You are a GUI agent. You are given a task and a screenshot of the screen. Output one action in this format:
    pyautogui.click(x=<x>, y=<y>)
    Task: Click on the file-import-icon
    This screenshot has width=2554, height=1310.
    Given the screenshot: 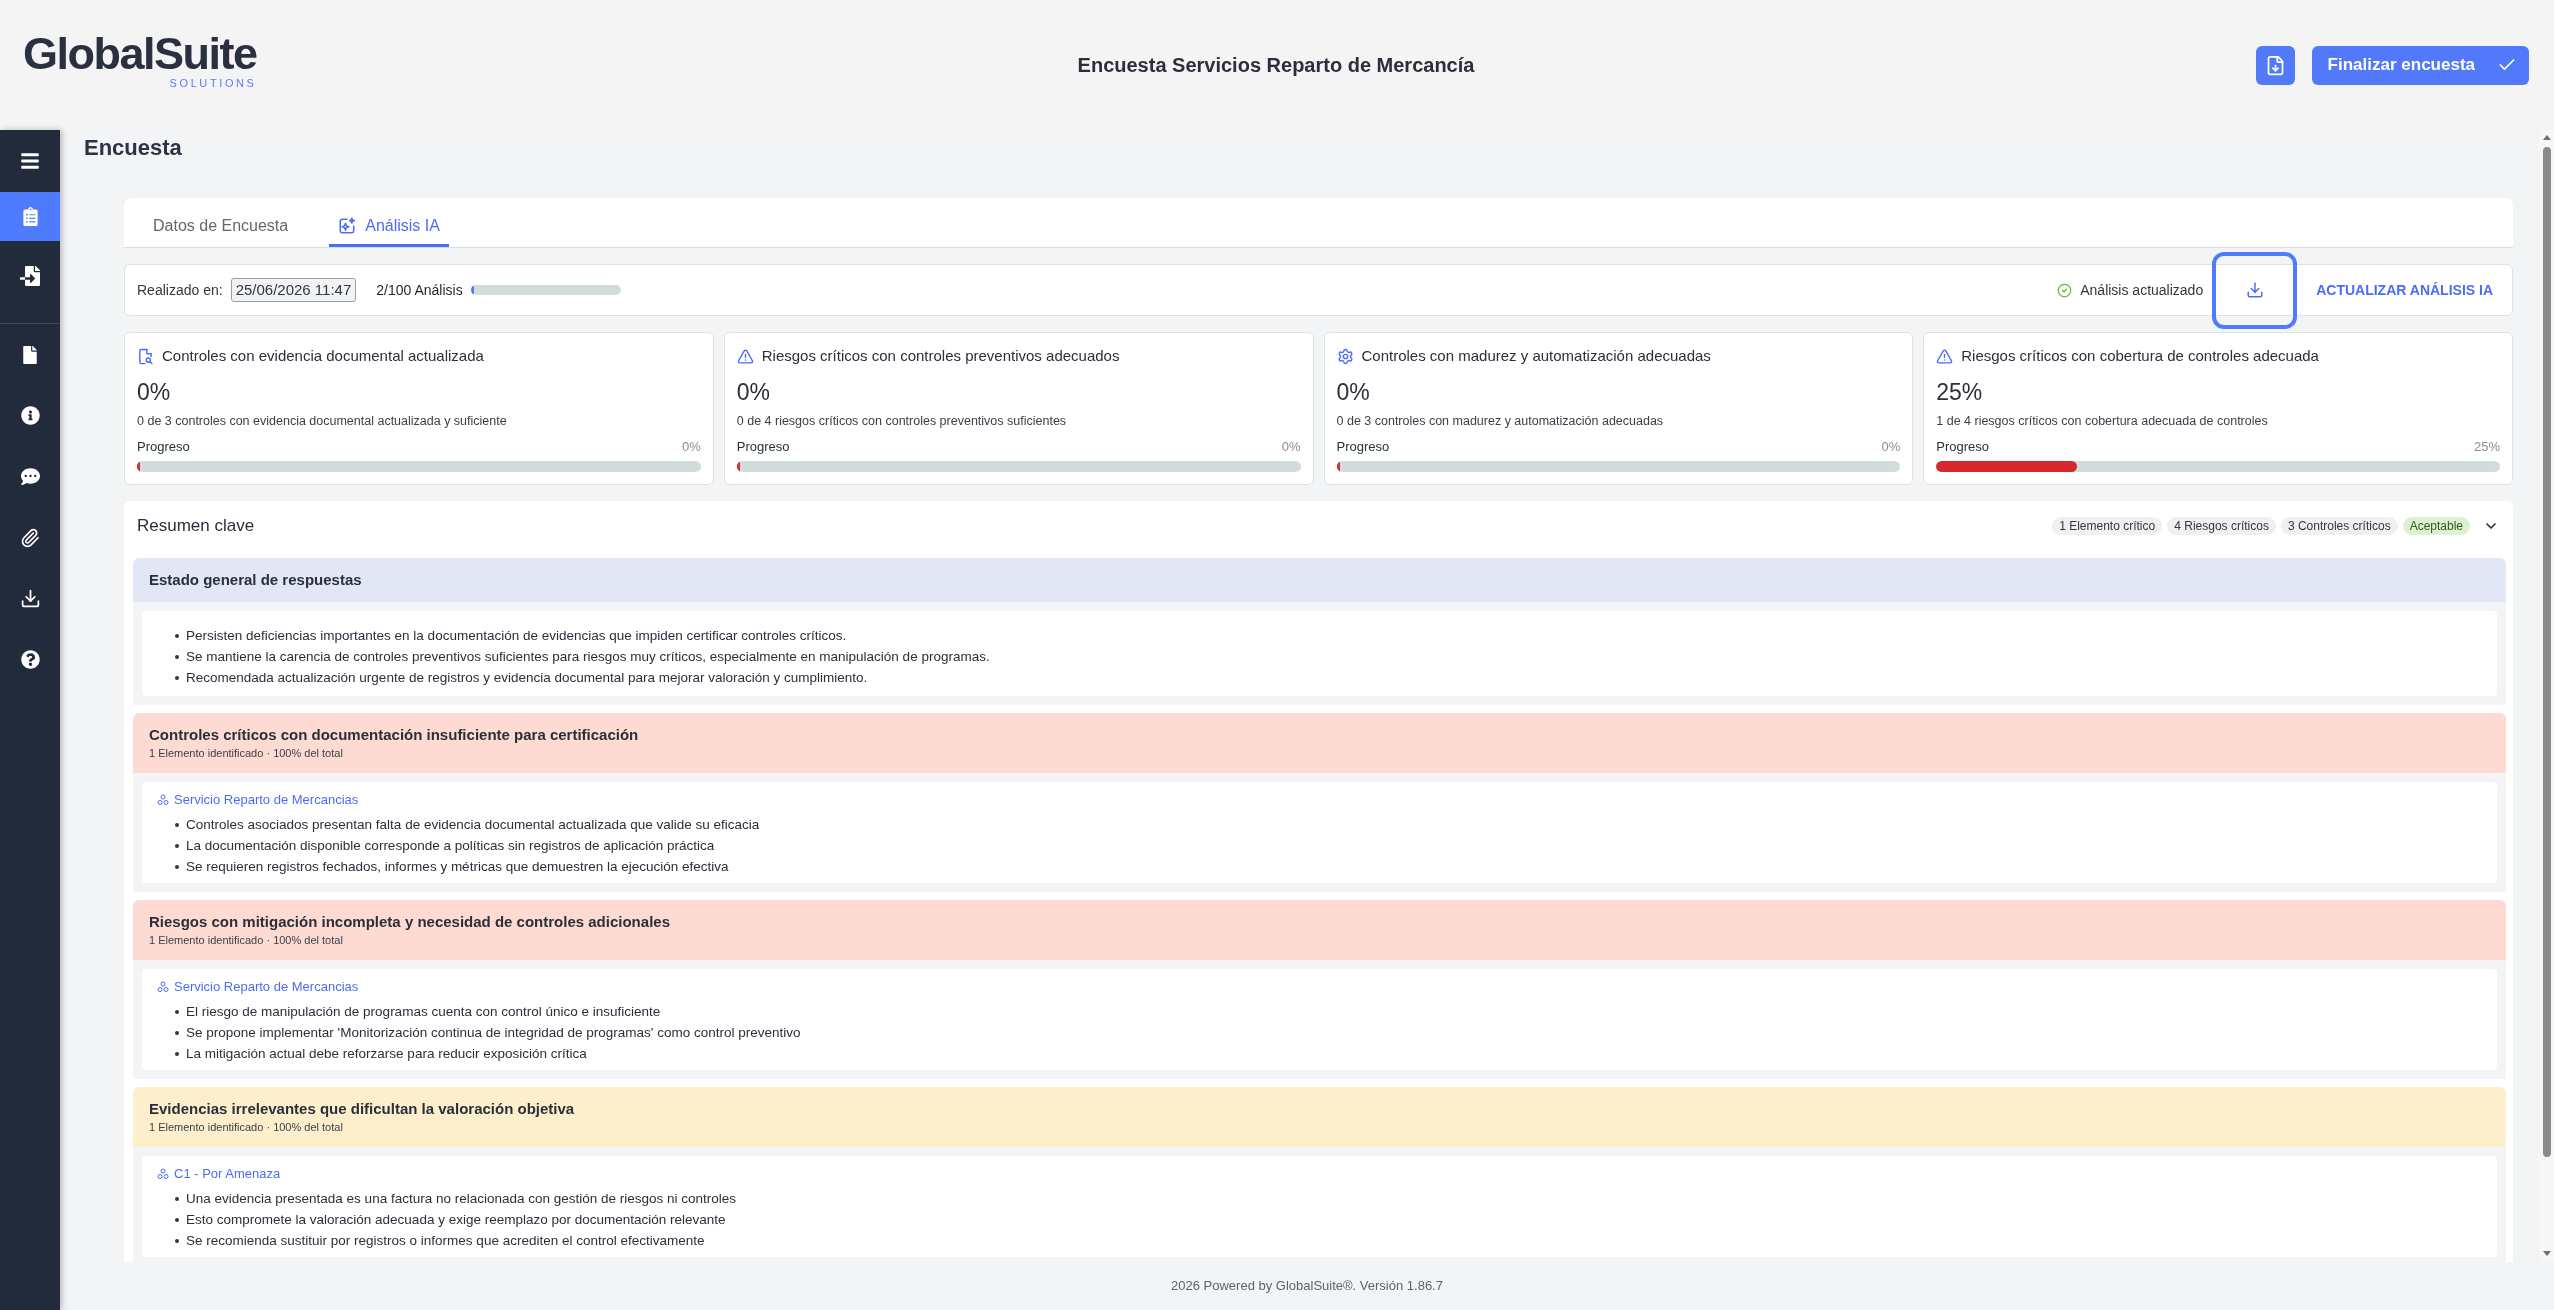 What is the action you would take?
    pyautogui.click(x=30, y=275)
    